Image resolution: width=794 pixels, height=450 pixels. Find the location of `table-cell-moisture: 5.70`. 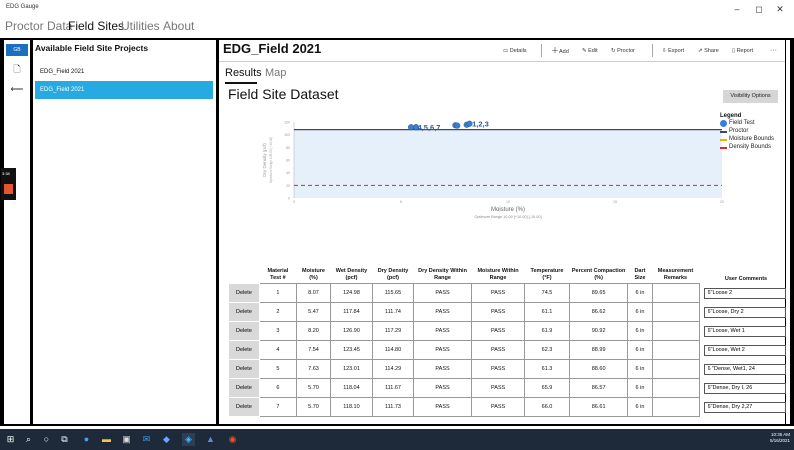

table-cell-moisture: 5.70 is located at coordinates (313, 407).